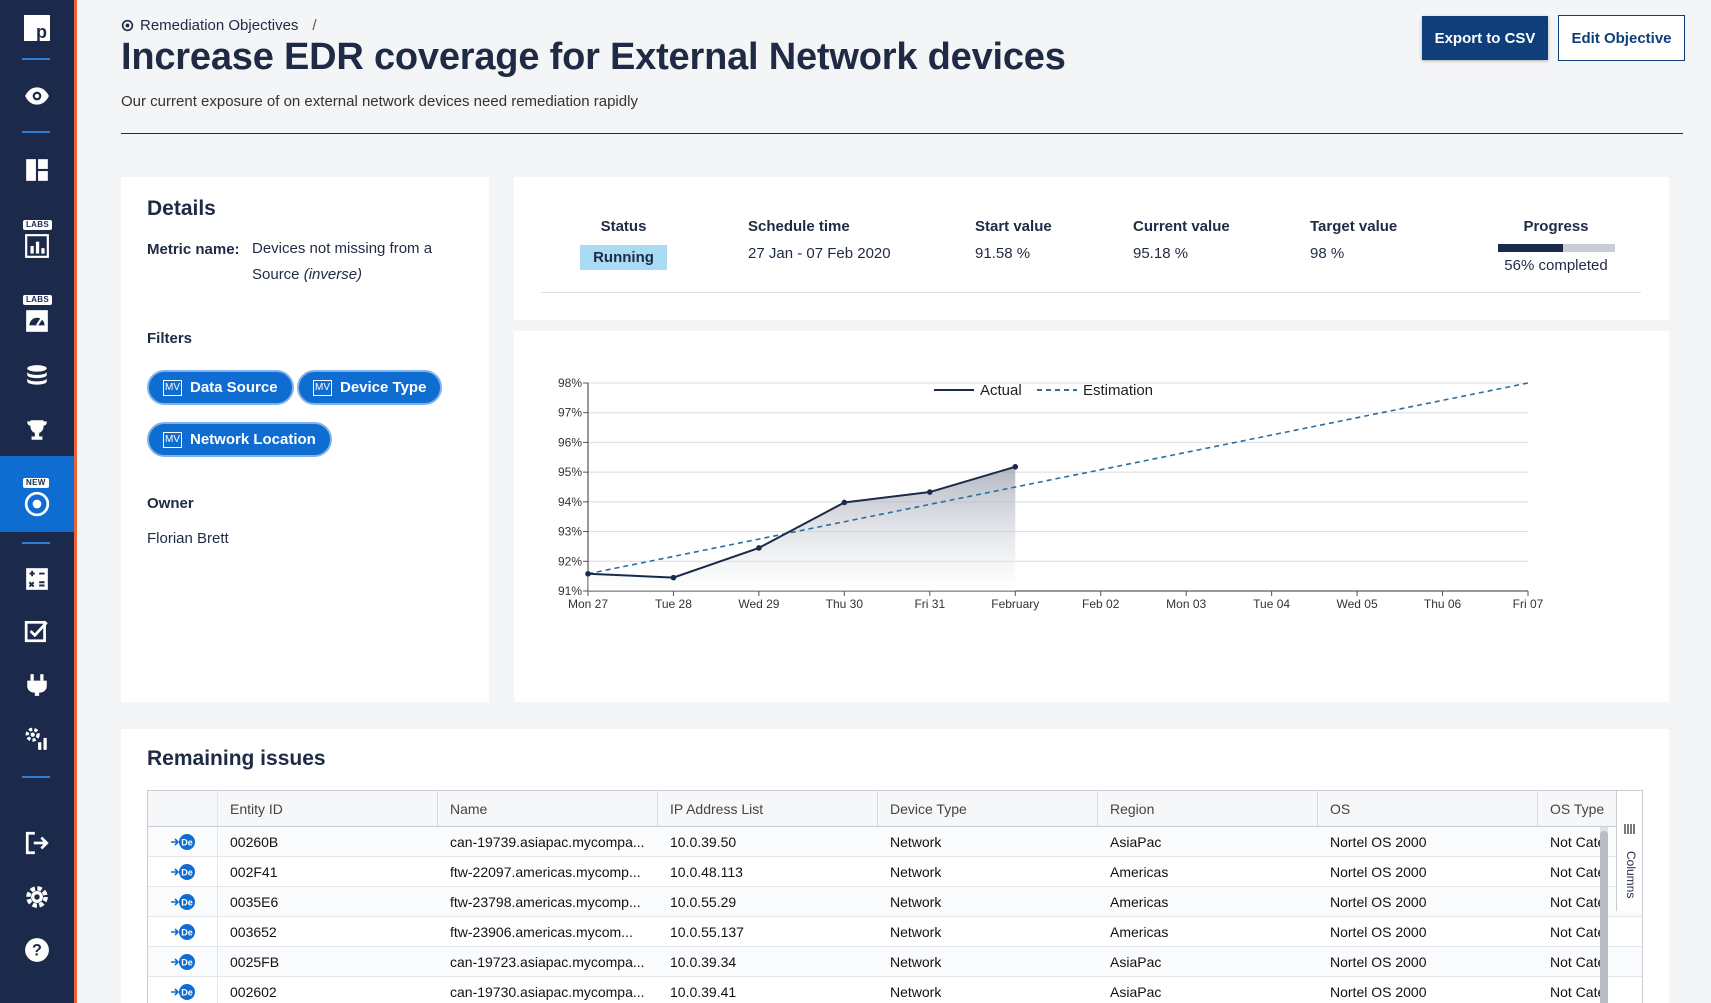 The image size is (1711, 1003). What do you see at coordinates (37, 430) in the screenshot?
I see `sidebar-item-achievements` at bounding box center [37, 430].